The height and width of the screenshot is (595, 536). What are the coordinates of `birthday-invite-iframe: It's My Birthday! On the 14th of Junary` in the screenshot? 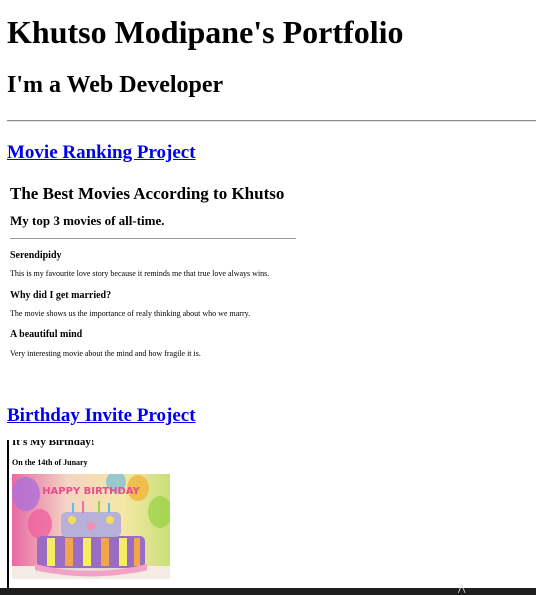 It's located at (101, 517).